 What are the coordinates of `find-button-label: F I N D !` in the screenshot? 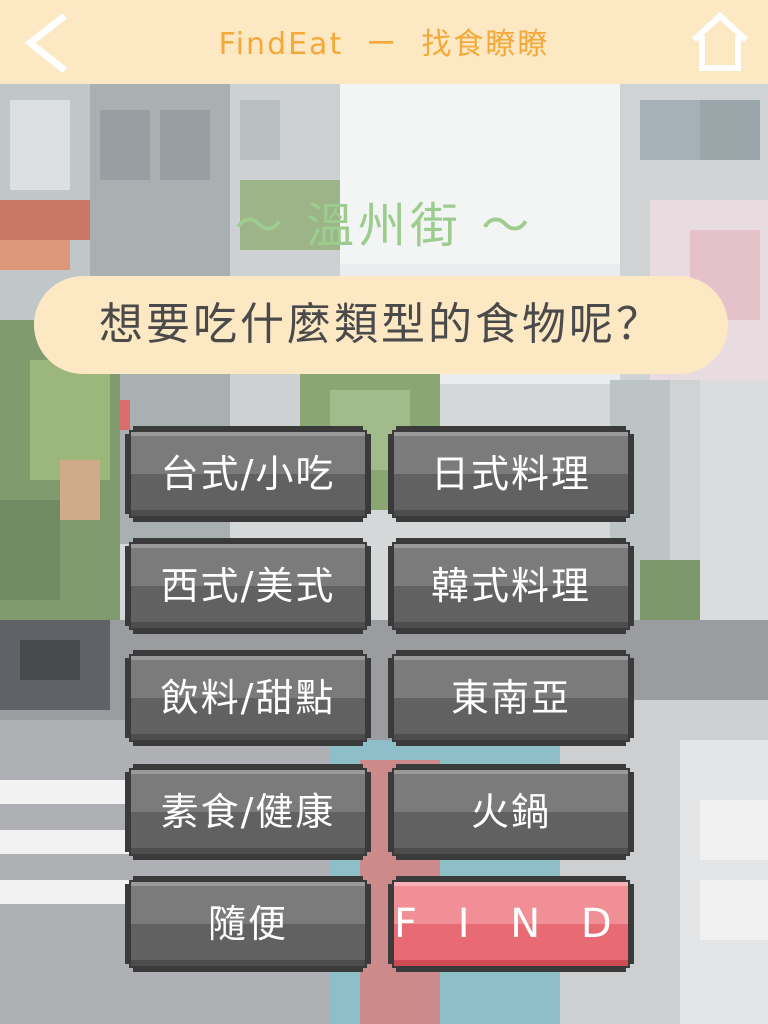 It's located at (538, 924).